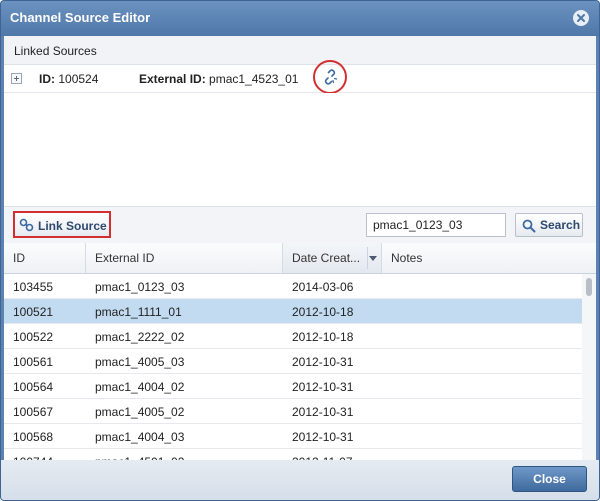  I want to click on table-row-selected: 100521 pmac1_1111_01 2012-10-18, so click(293, 311).